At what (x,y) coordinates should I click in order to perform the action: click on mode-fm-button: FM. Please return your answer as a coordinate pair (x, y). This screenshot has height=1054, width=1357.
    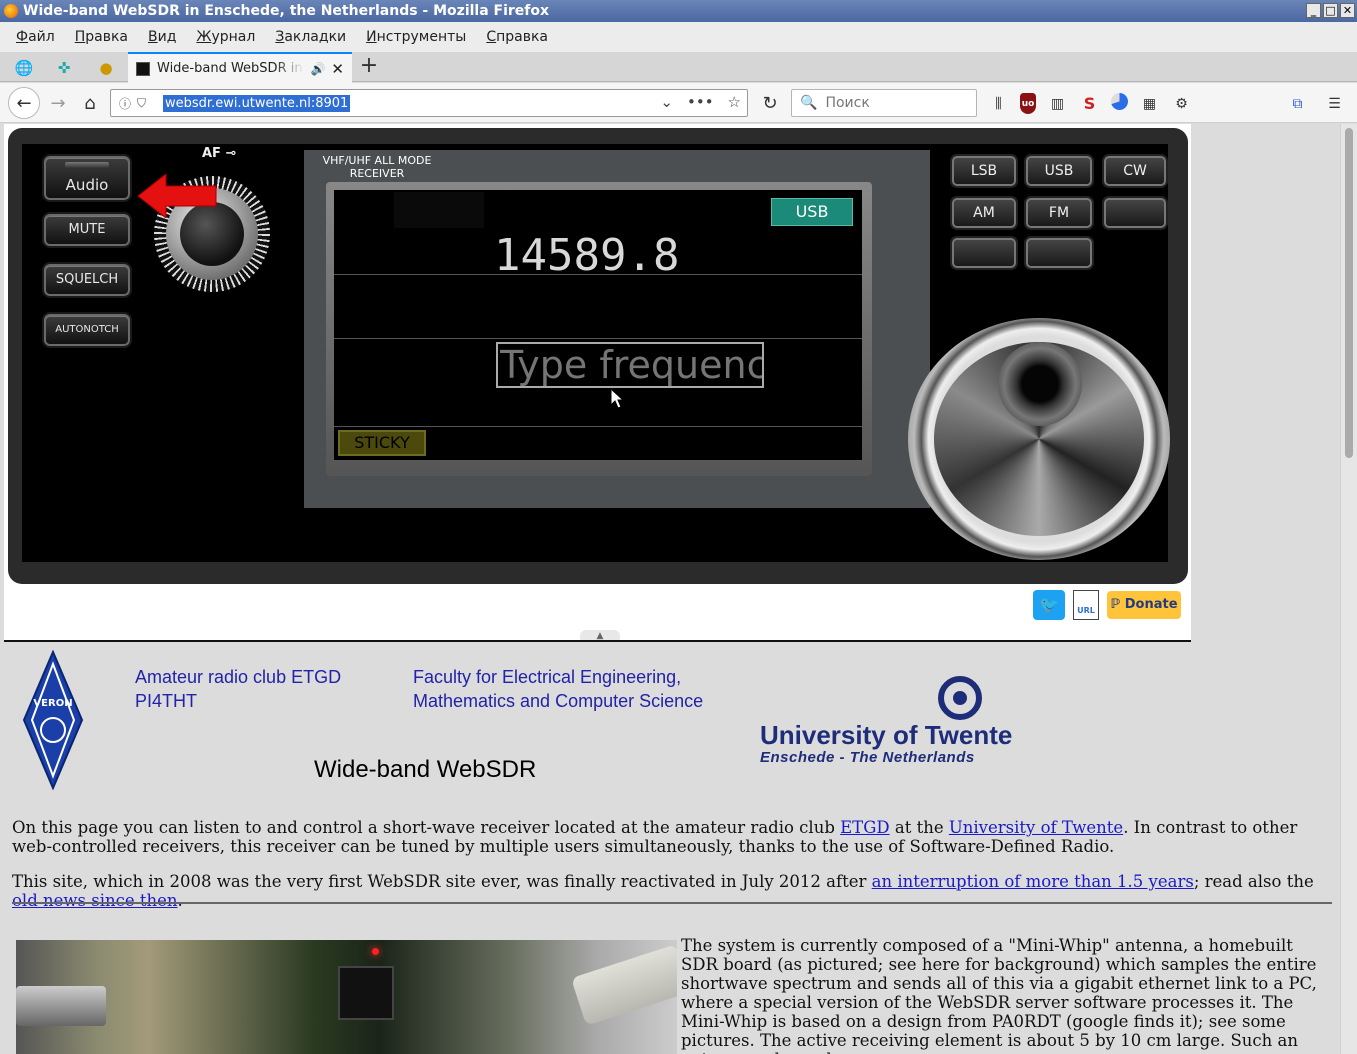
    Looking at the image, I should click on (1059, 213).